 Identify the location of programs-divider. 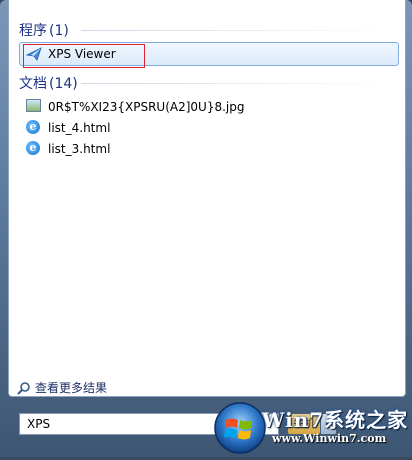
(237, 30).